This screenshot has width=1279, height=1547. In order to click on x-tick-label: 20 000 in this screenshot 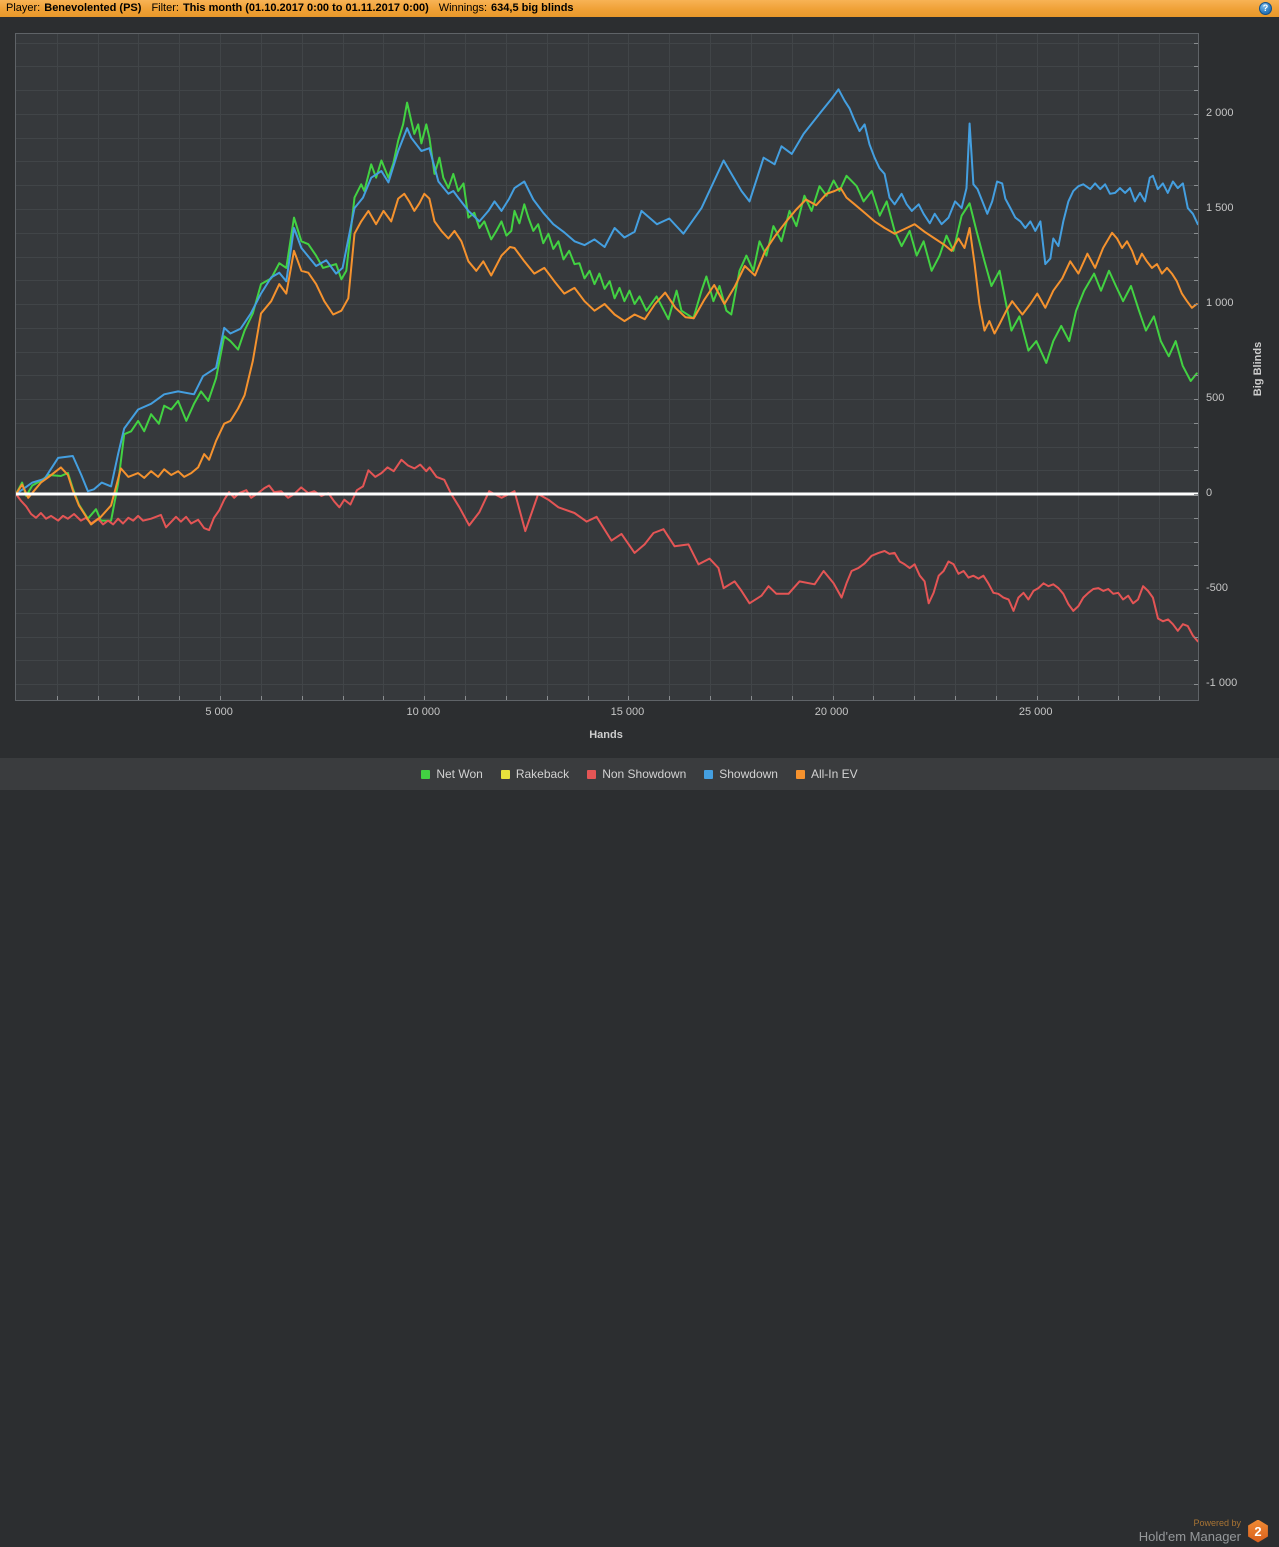, I will do `click(831, 712)`.